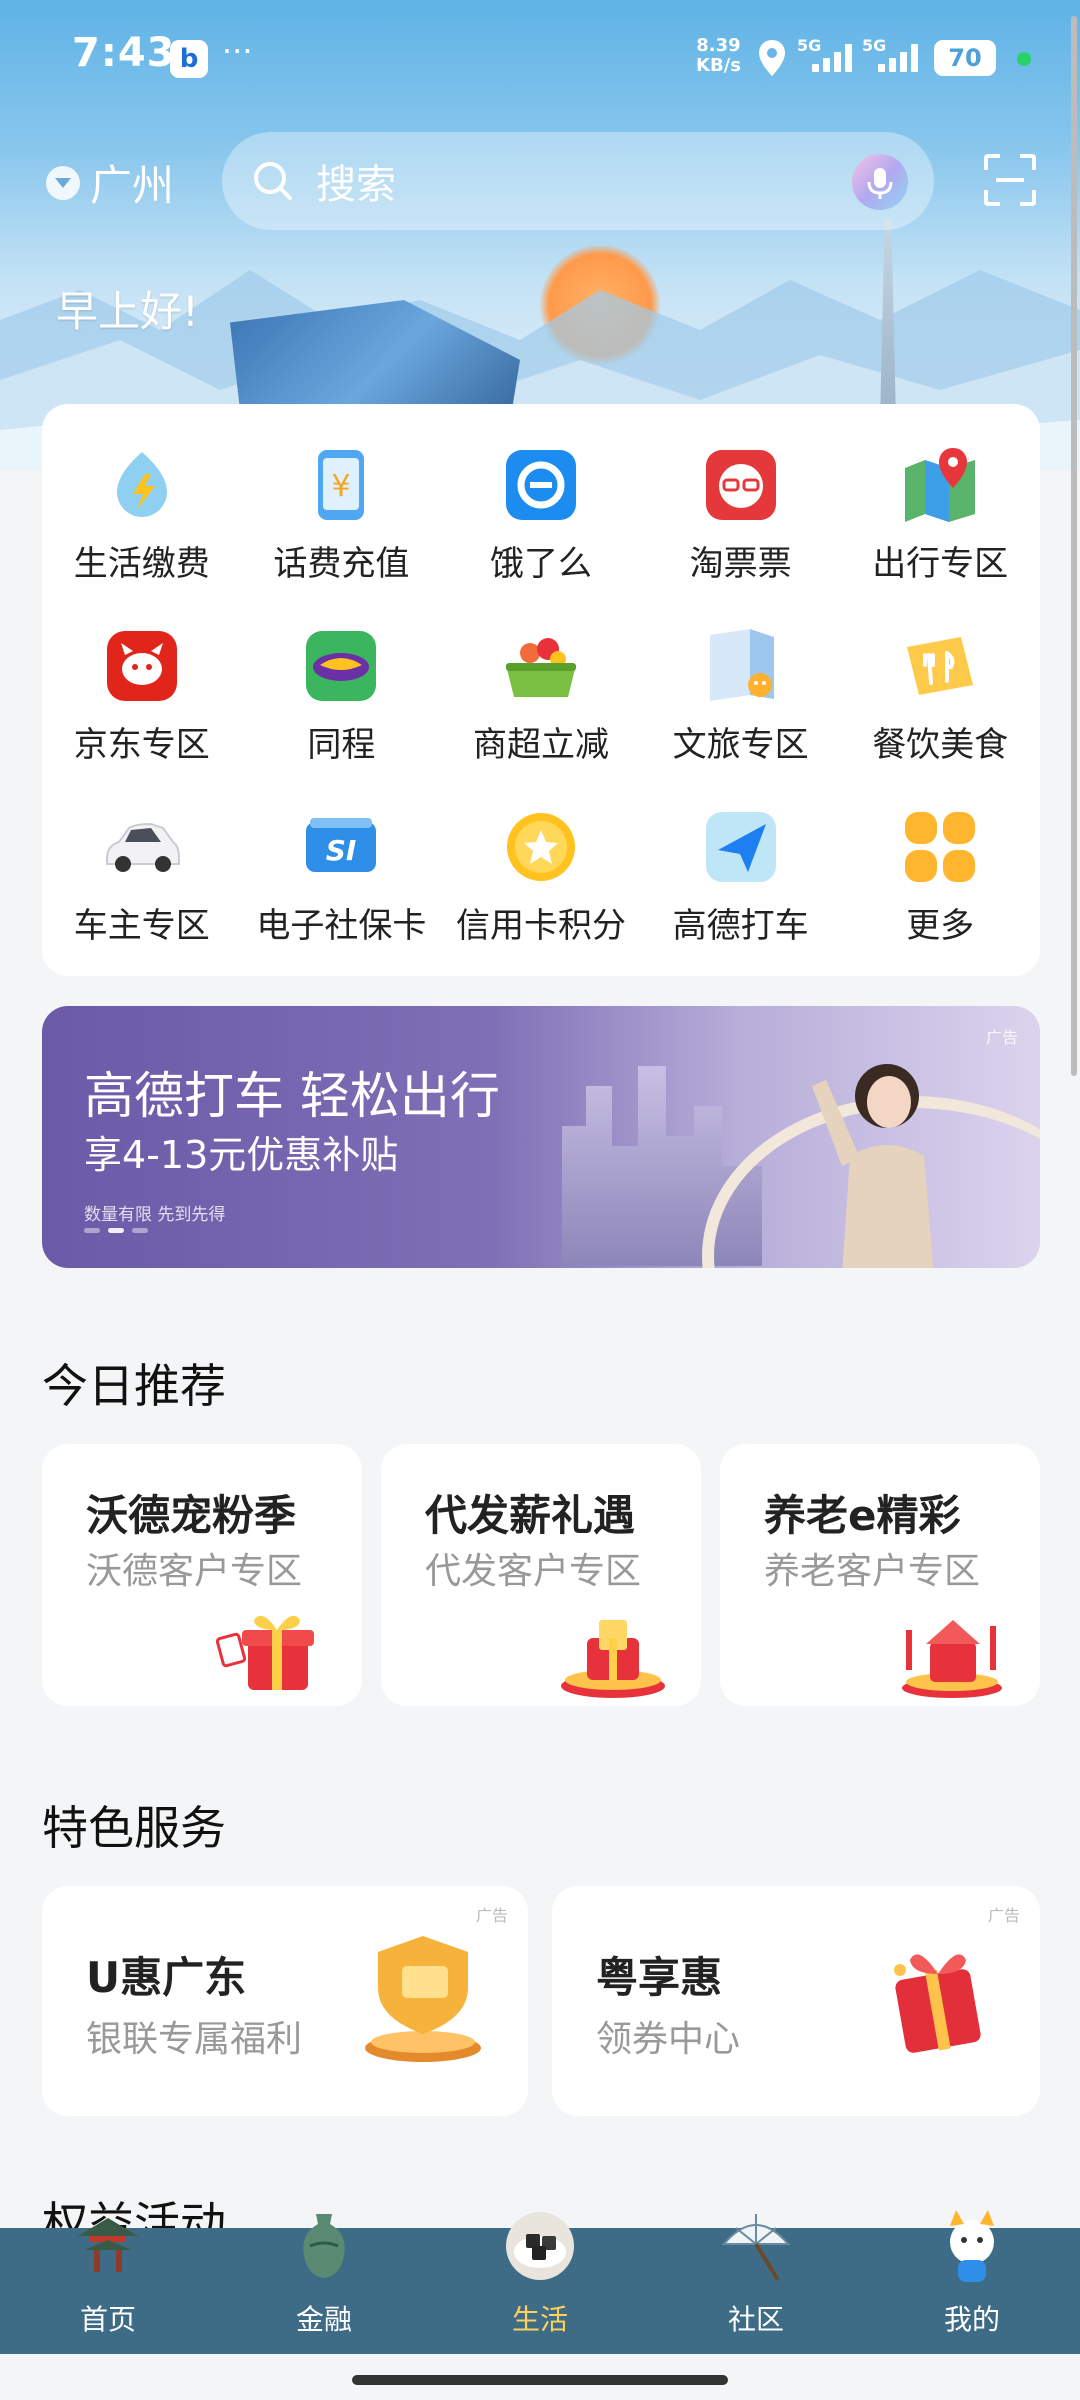 The height and width of the screenshot is (2400, 1080). Describe the element at coordinates (965, 58) in the screenshot. I see `battery-indicator: 70` at that location.